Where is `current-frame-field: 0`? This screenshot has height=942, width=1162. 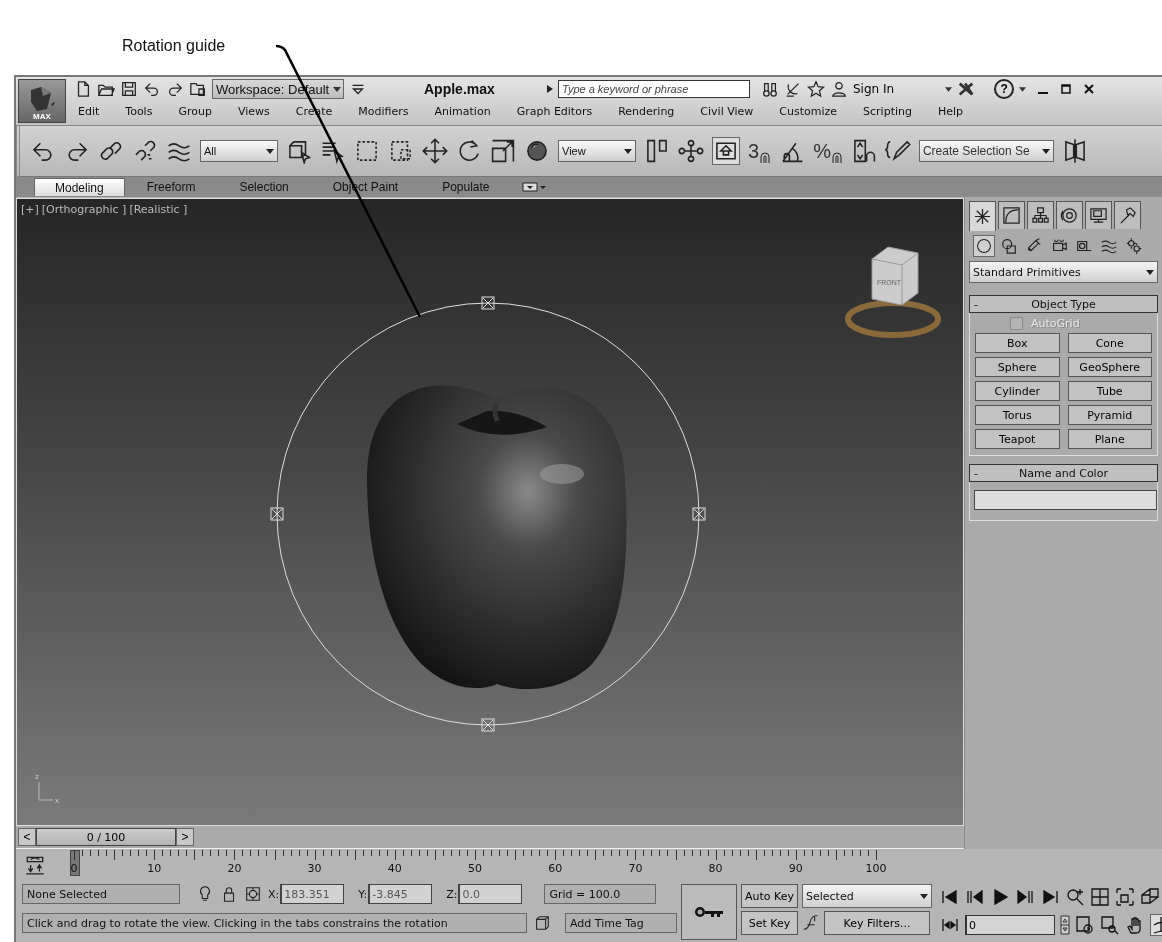 current-frame-field: 0 is located at coordinates (1010, 925).